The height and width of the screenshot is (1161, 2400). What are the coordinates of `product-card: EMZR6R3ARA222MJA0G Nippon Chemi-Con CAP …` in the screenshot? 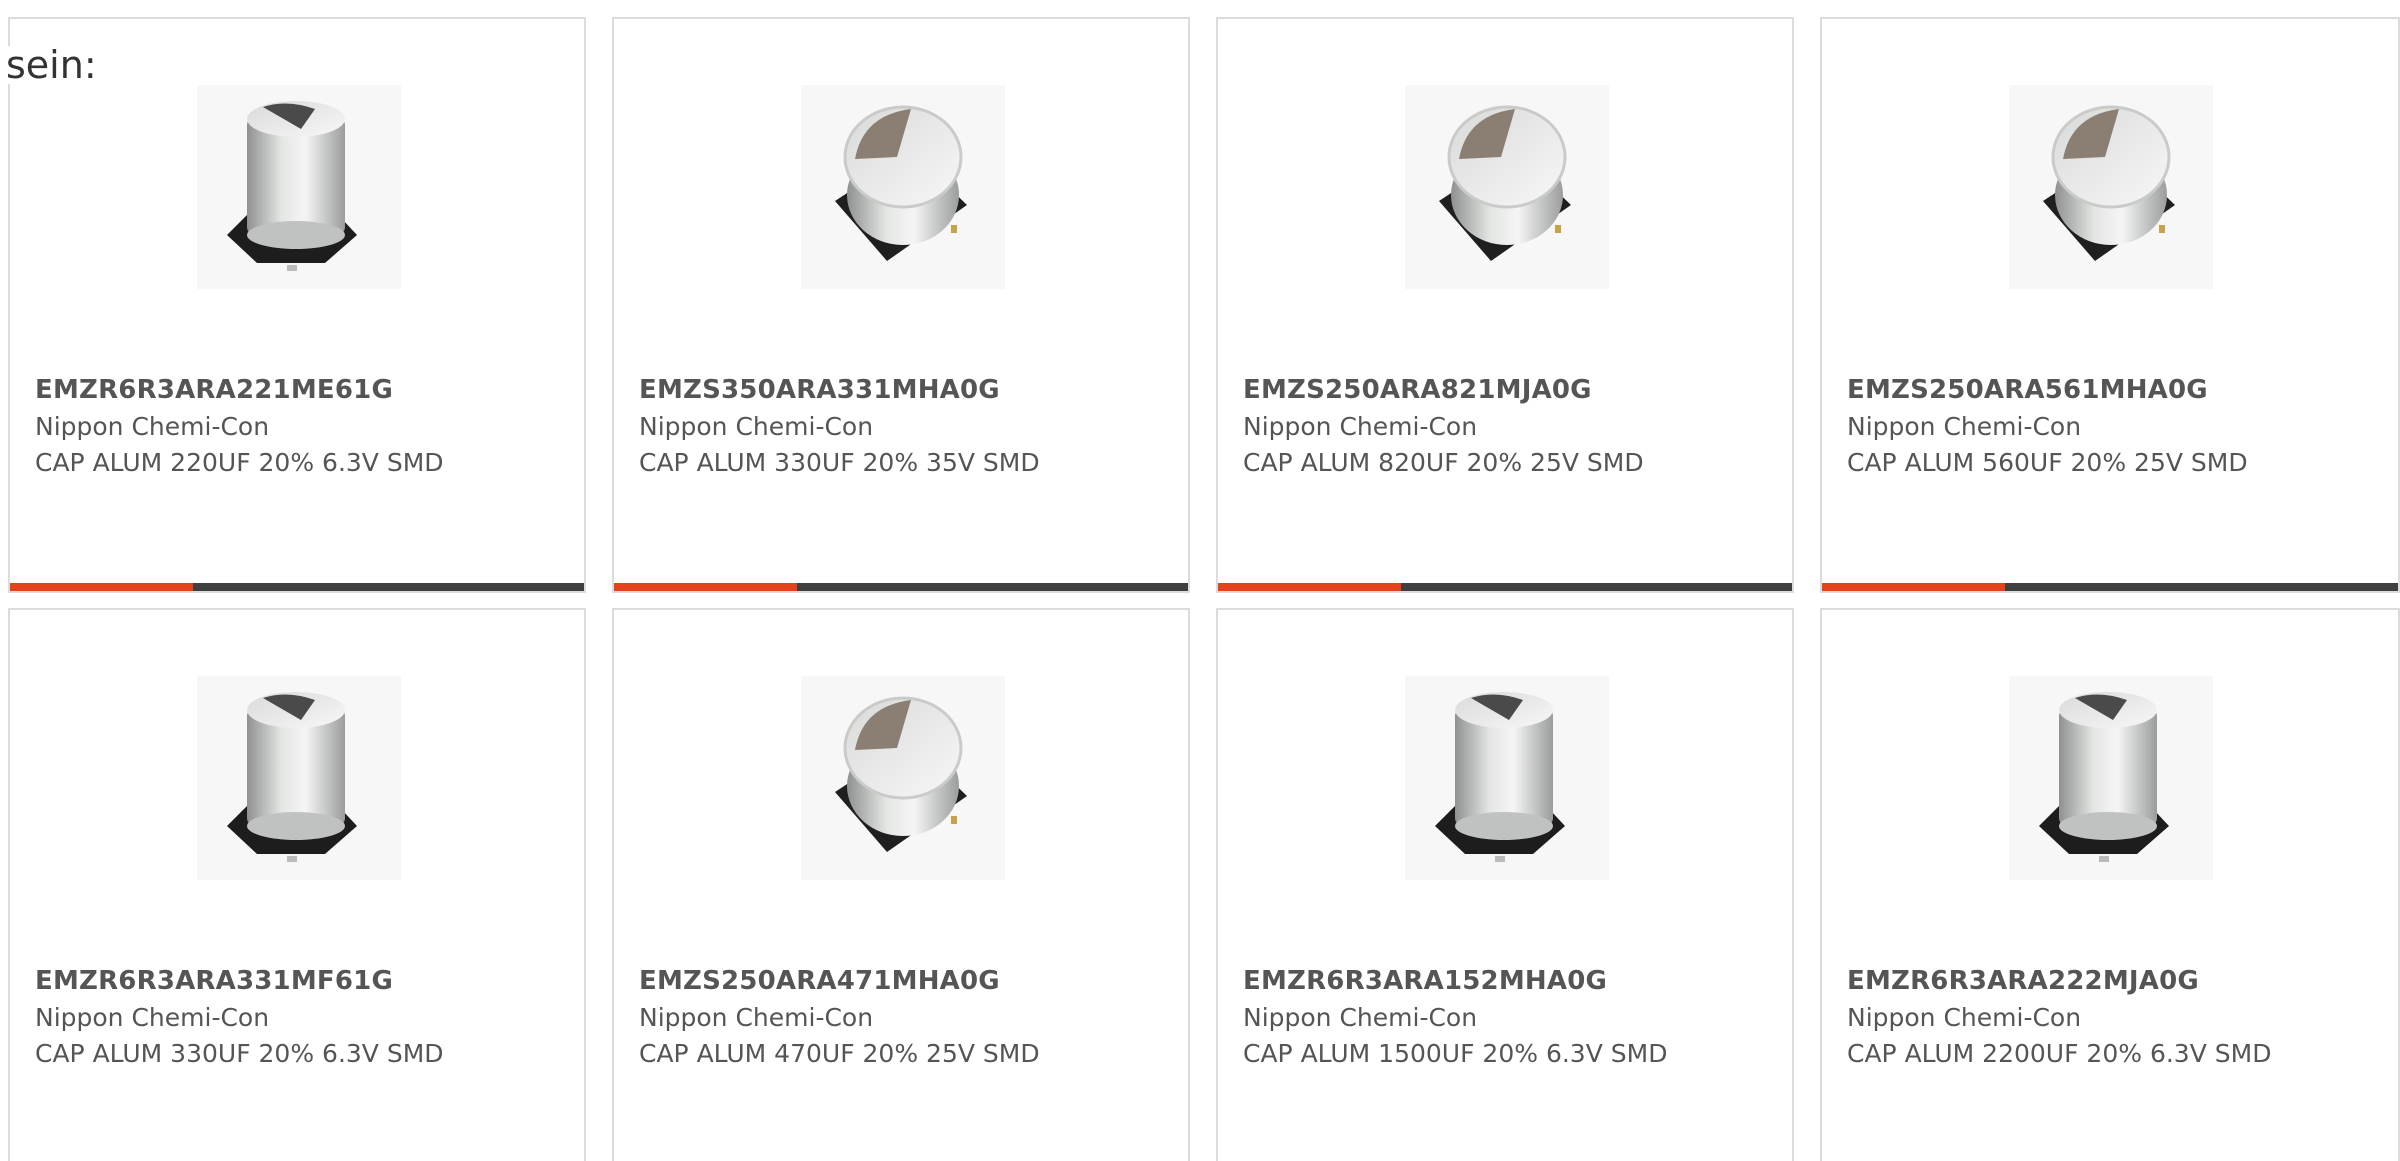 It's located at (2110, 884).